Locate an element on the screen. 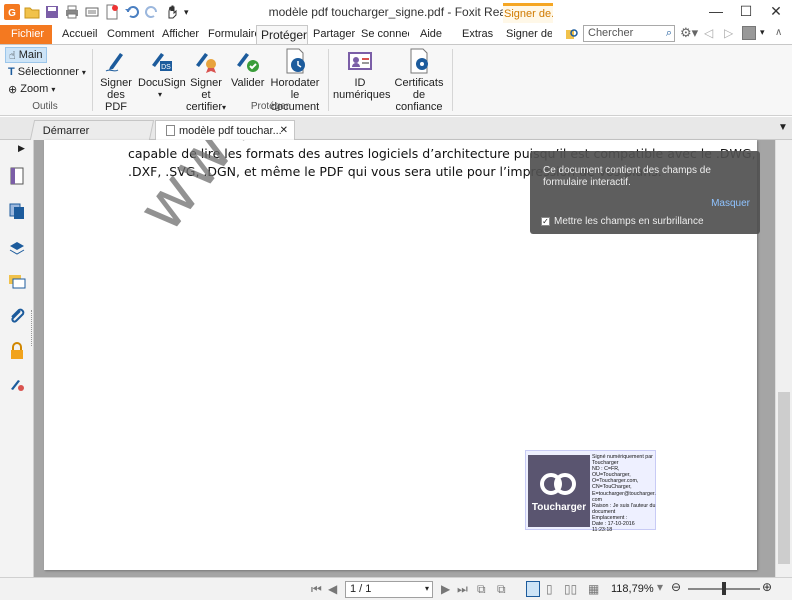 Image resolution: width=792 pixels, height=600 pixels. tab-view: Afficher is located at coordinates (182, 34).